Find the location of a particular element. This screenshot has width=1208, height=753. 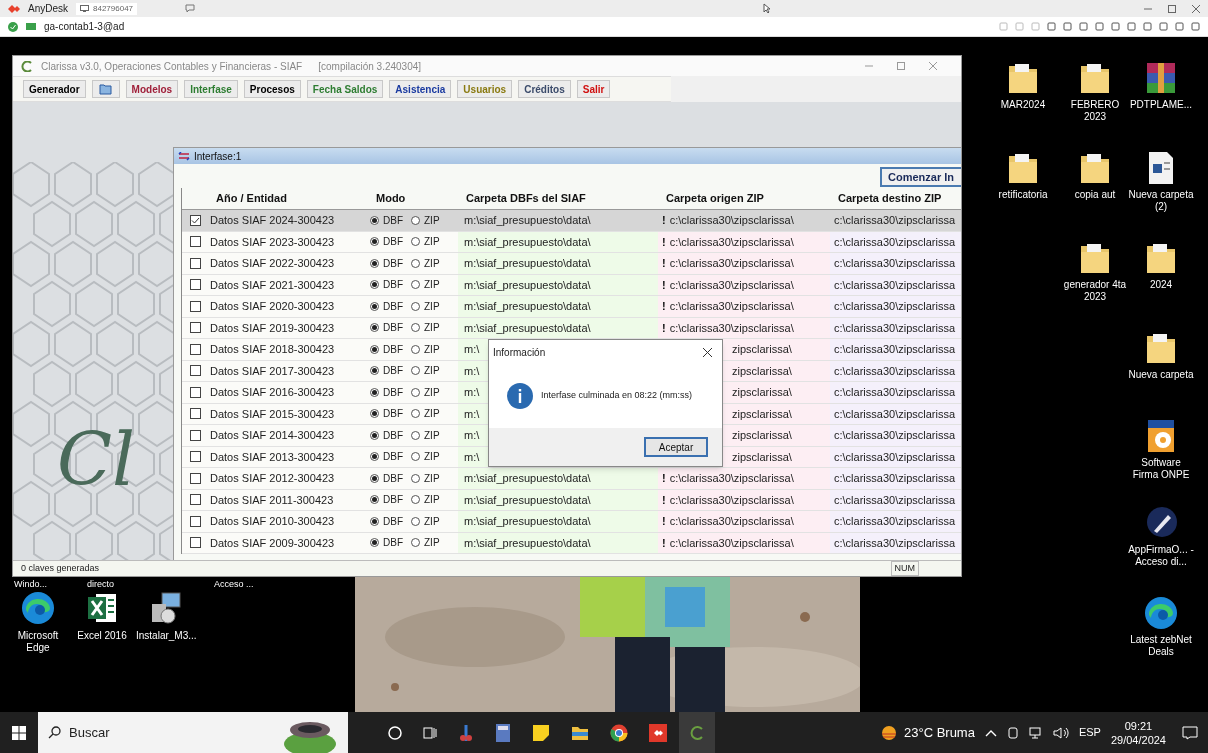

table-cell-text: Datos SIAF 2023-300423 is located at coordinates (272, 242).